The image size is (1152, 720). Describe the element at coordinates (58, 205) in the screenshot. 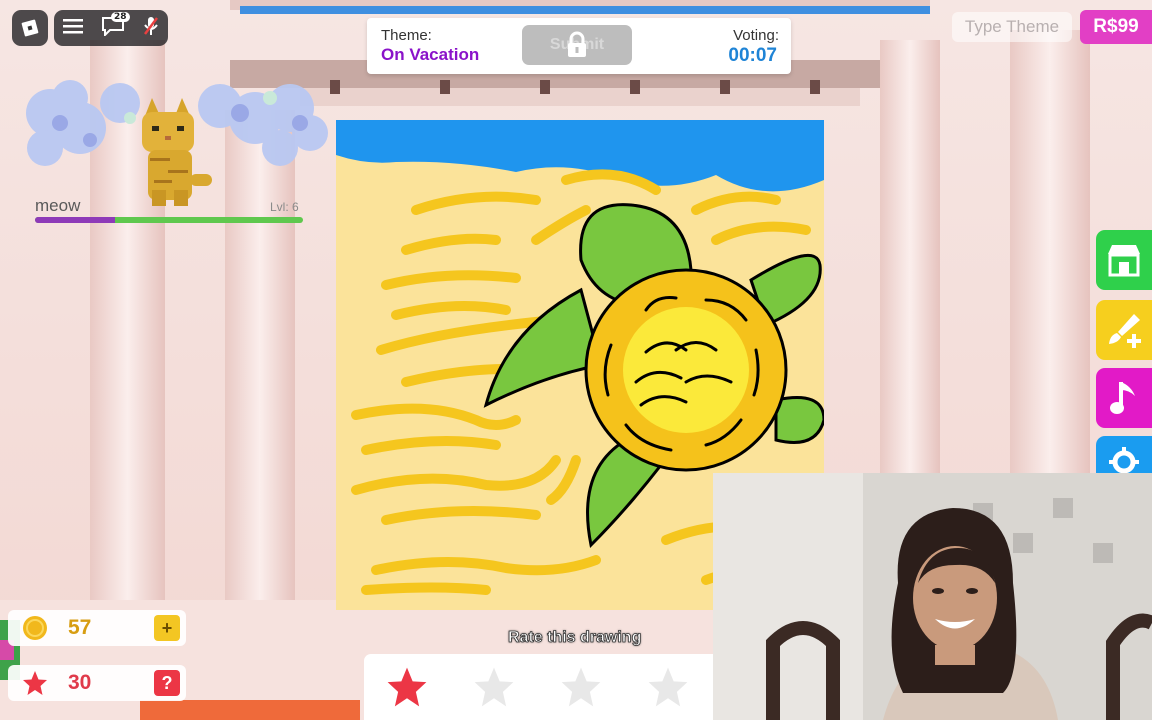

I see `pet-name: meow` at that location.